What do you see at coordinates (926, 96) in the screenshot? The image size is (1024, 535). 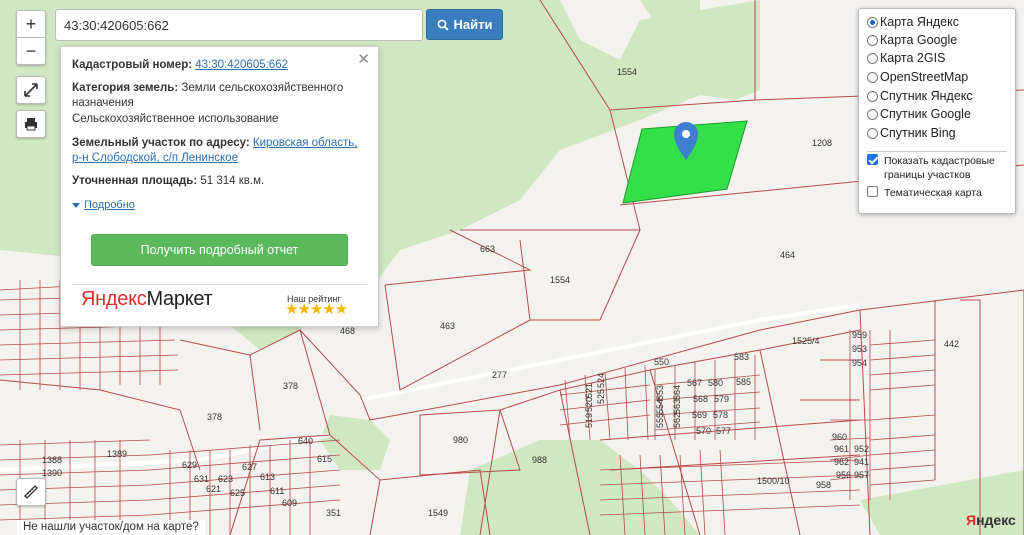 I see `layer-option-label: Спутник Яндекс` at bounding box center [926, 96].